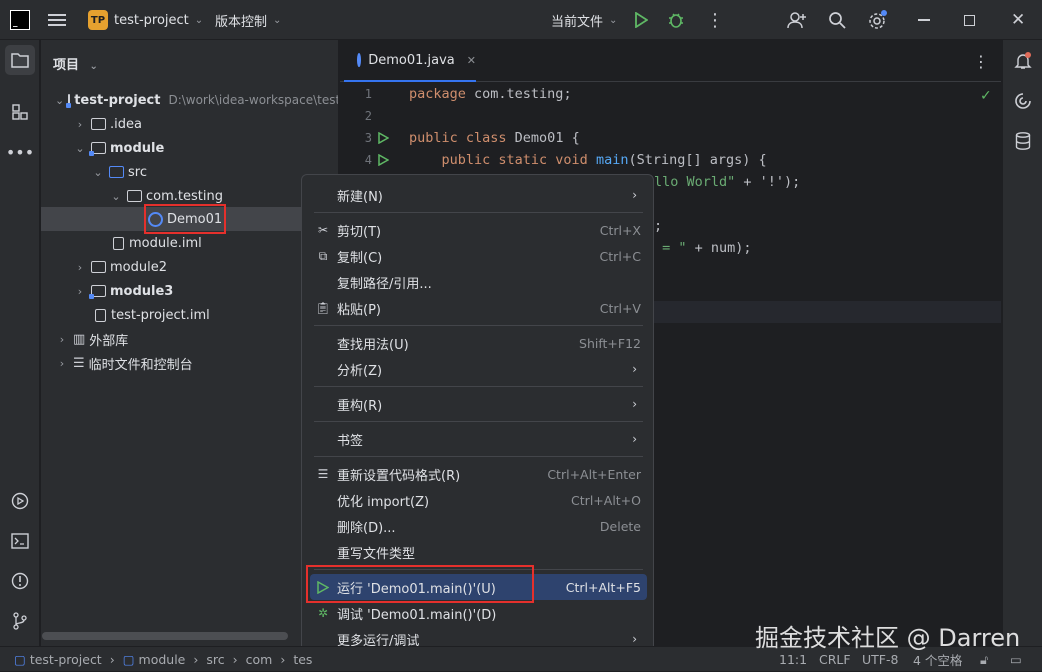 This screenshot has height=672, width=1042. Describe the element at coordinates (20, 659) in the screenshot. I see `module-icon: ▢` at that location.